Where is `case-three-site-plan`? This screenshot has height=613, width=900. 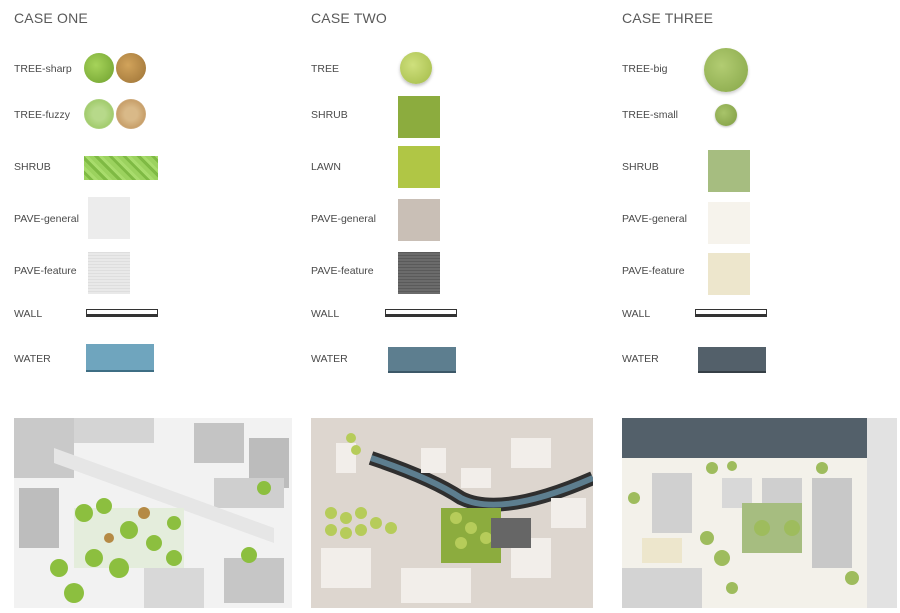 case-three-site-plan is located at coordinates (759, 513).